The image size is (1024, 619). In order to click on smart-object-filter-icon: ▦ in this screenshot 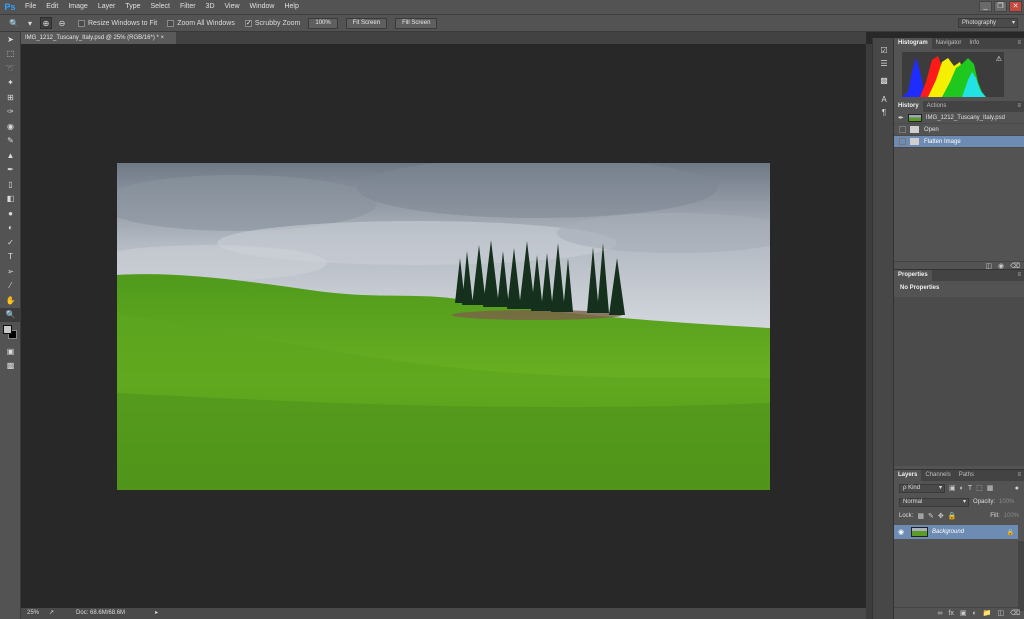, I will do `click(990, 488)`.